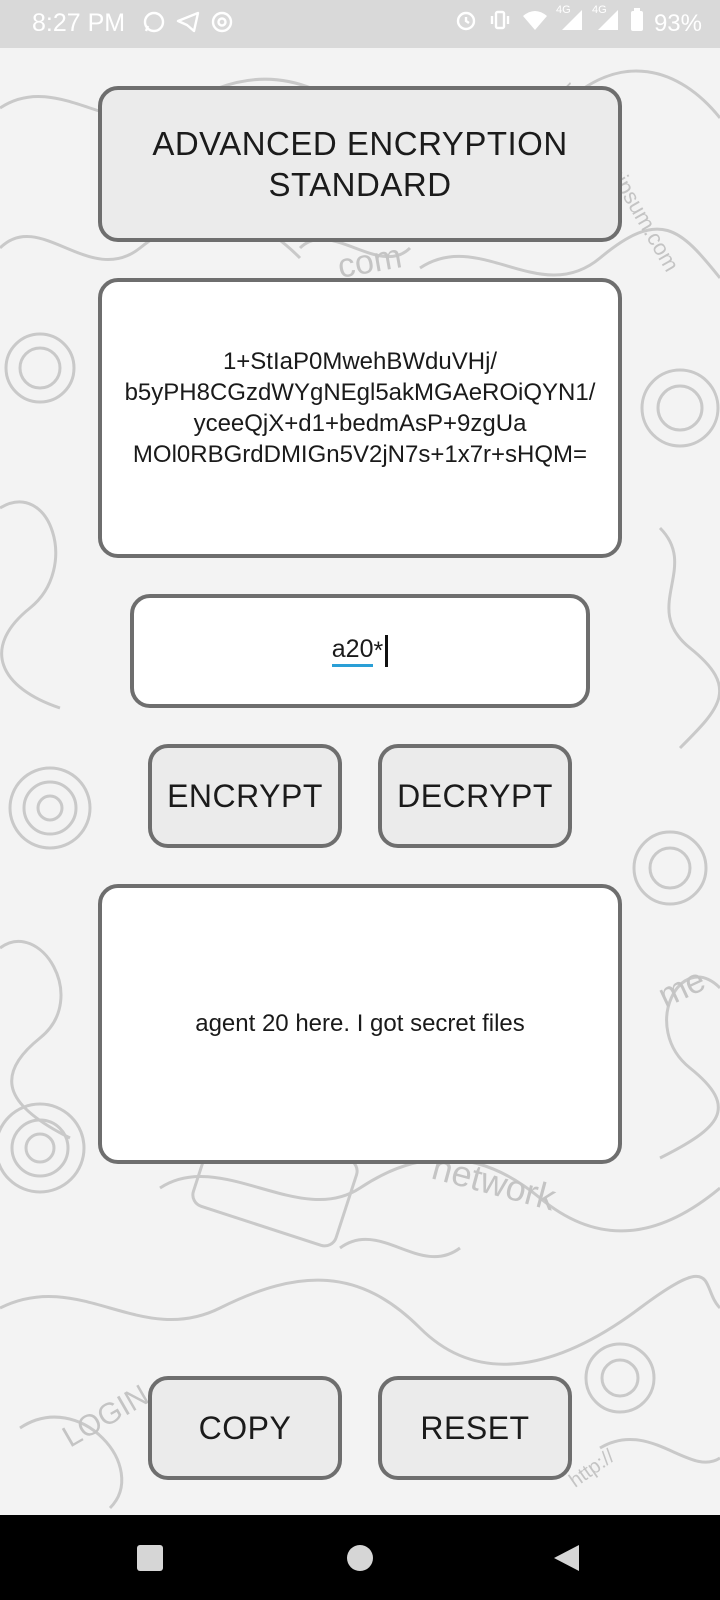 The height and width of the screenshot is (1600, 720). What do you see at coordinates (387, 651) in the screenshot?
I see `text-cursor` at bounding box center [387, 651].